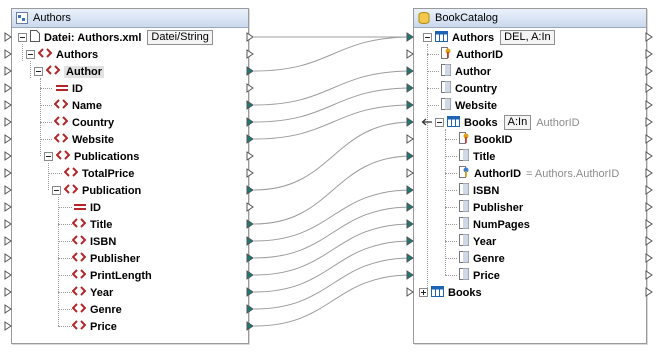  Describe the element at coordinates (649, 164) in the screenshot. I see `target-output-connectors` at that location.